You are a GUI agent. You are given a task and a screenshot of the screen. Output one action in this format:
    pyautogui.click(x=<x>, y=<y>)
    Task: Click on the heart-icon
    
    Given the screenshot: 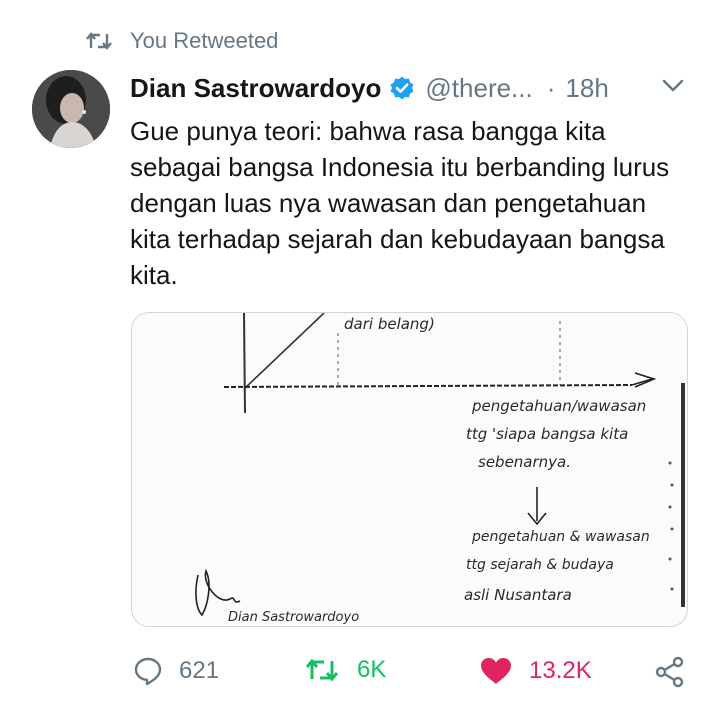 What is the action you would take?
    pyautogui.click(x=496, y=671)
    